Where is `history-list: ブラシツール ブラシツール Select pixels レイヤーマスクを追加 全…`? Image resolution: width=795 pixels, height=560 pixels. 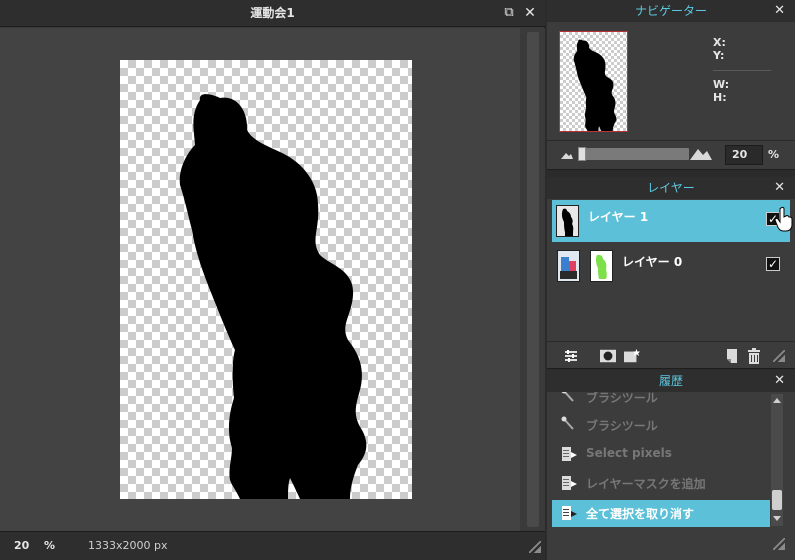 history-list: ブラシツール ブラシツール Select pixels レイヤーマスクを追加 全… is located at coordinates (661, 462).